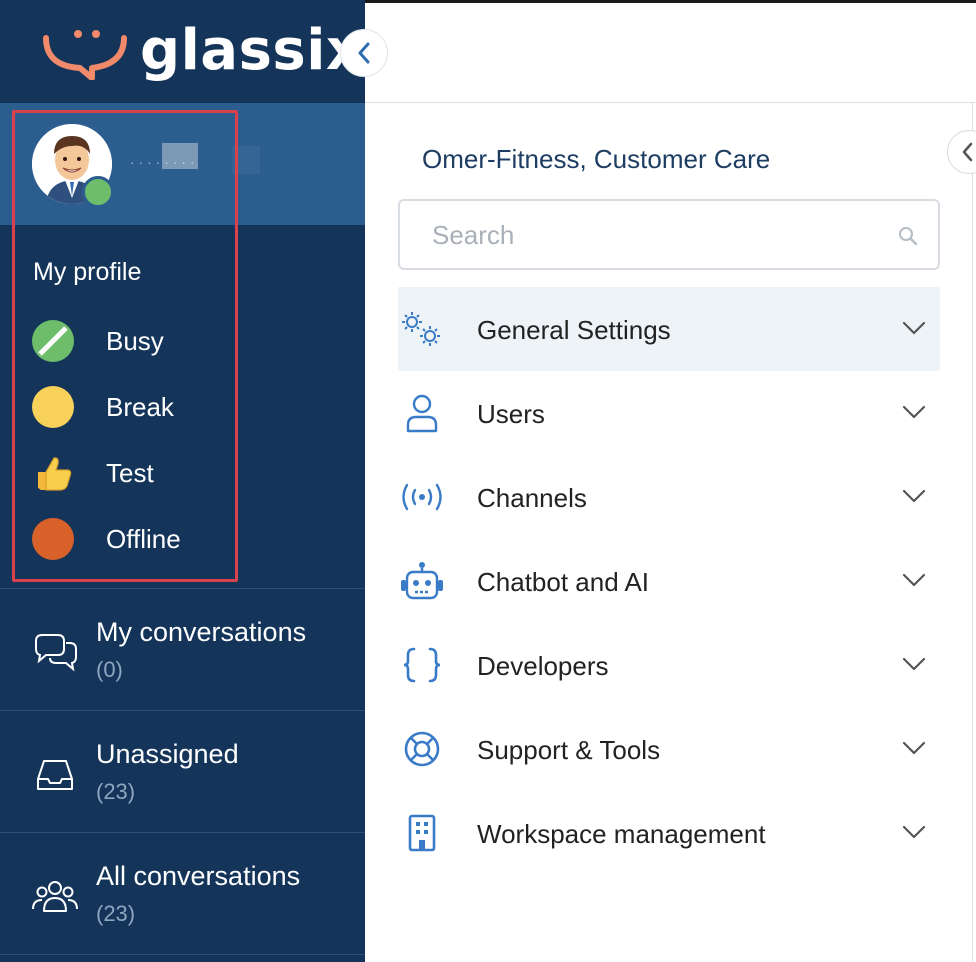  I want to click on nav-divider, so click(182, 954).